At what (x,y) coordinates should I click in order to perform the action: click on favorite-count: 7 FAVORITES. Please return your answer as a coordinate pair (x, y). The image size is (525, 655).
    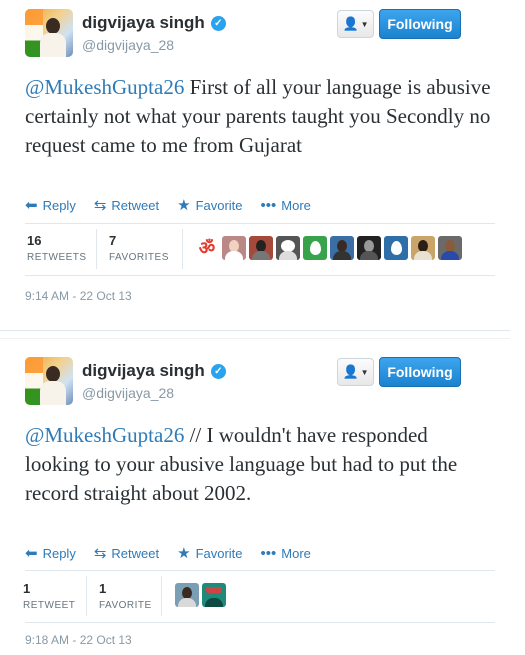
    Looking at the image, I should click on (139, 248).